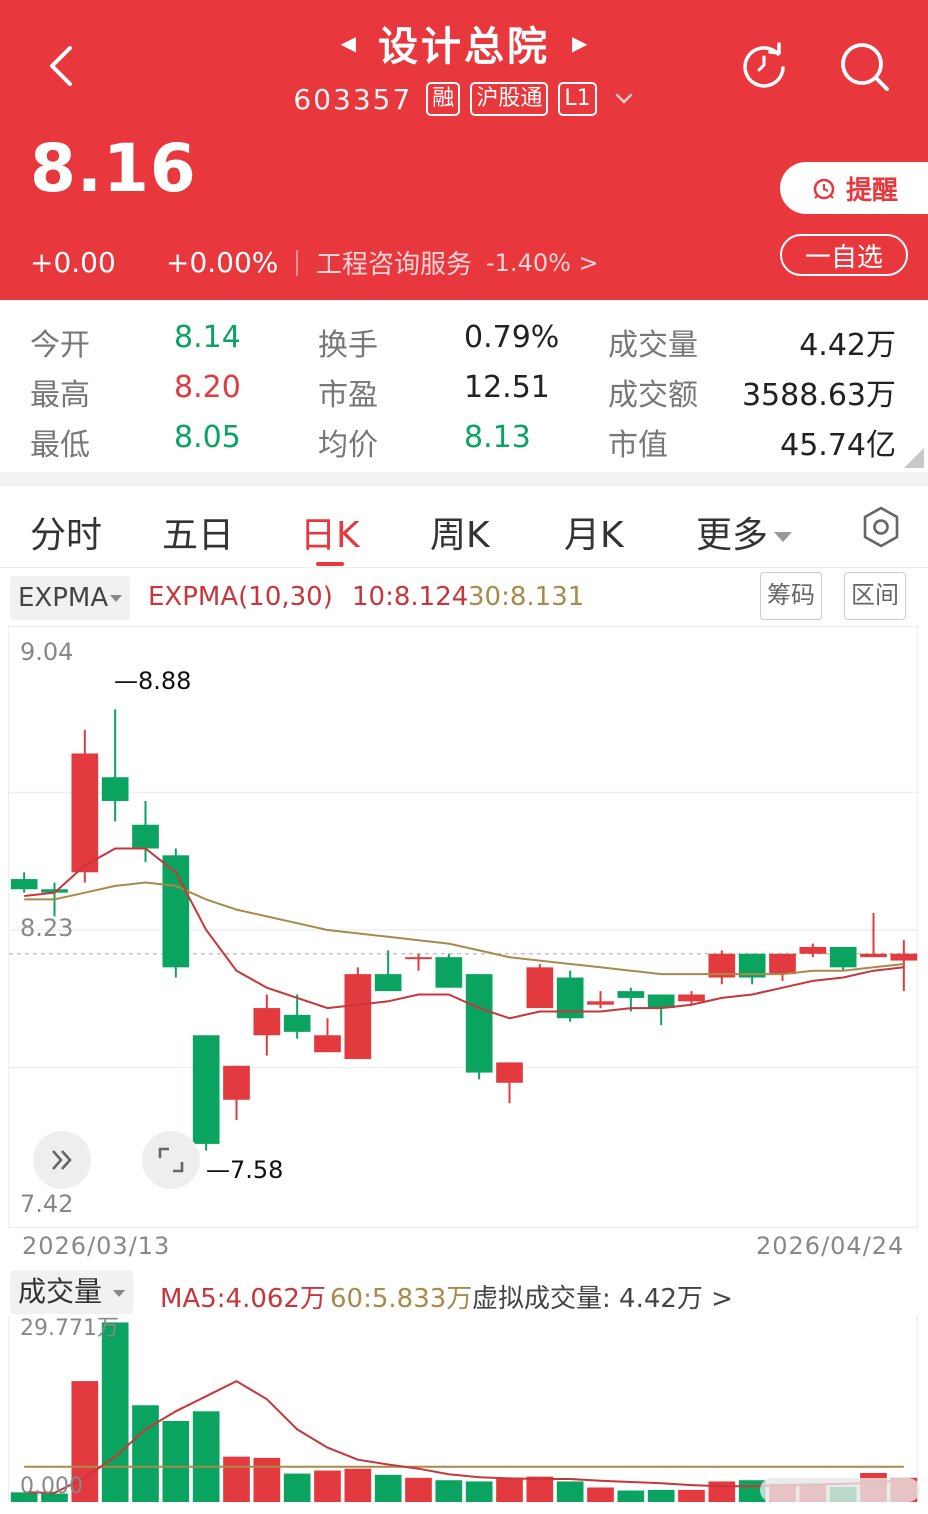  What do you see at coordinates (257, 1170) in the screenshot?
I see `low-price-label: 7.58` at bounding box center [257, 1170].